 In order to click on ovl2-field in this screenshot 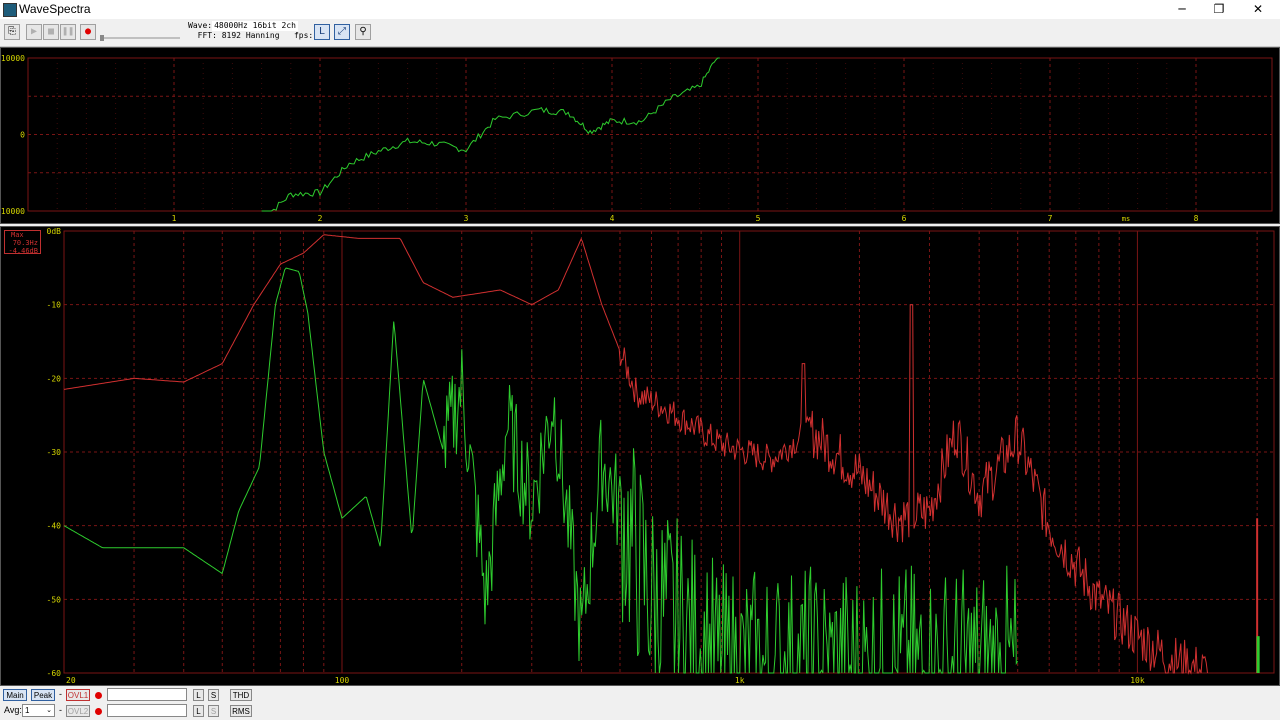, I will do `click(147, 710)`.